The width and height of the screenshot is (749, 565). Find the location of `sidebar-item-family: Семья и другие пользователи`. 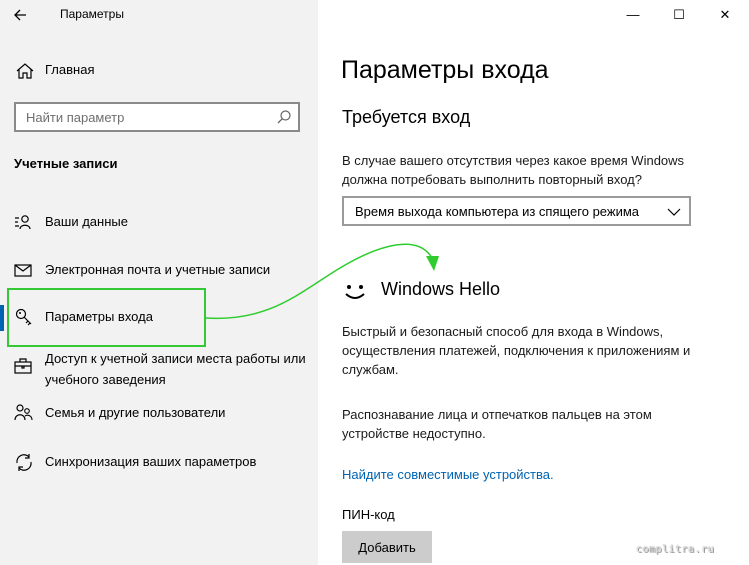

sidebar-item-family: Семья и другие пользователи is located at coordinates (164, 415).